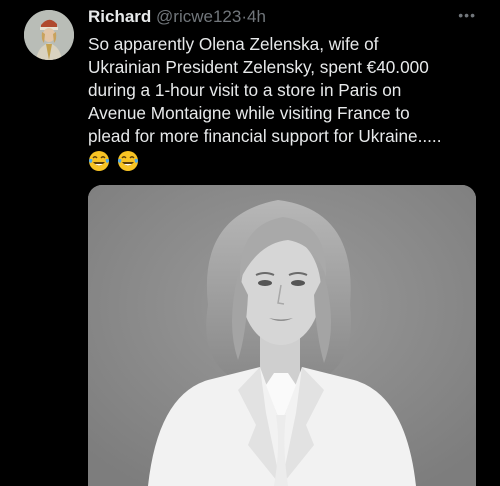  I want to click on tweet-header: Richard @ricwe123·4h, so click(177, 17).